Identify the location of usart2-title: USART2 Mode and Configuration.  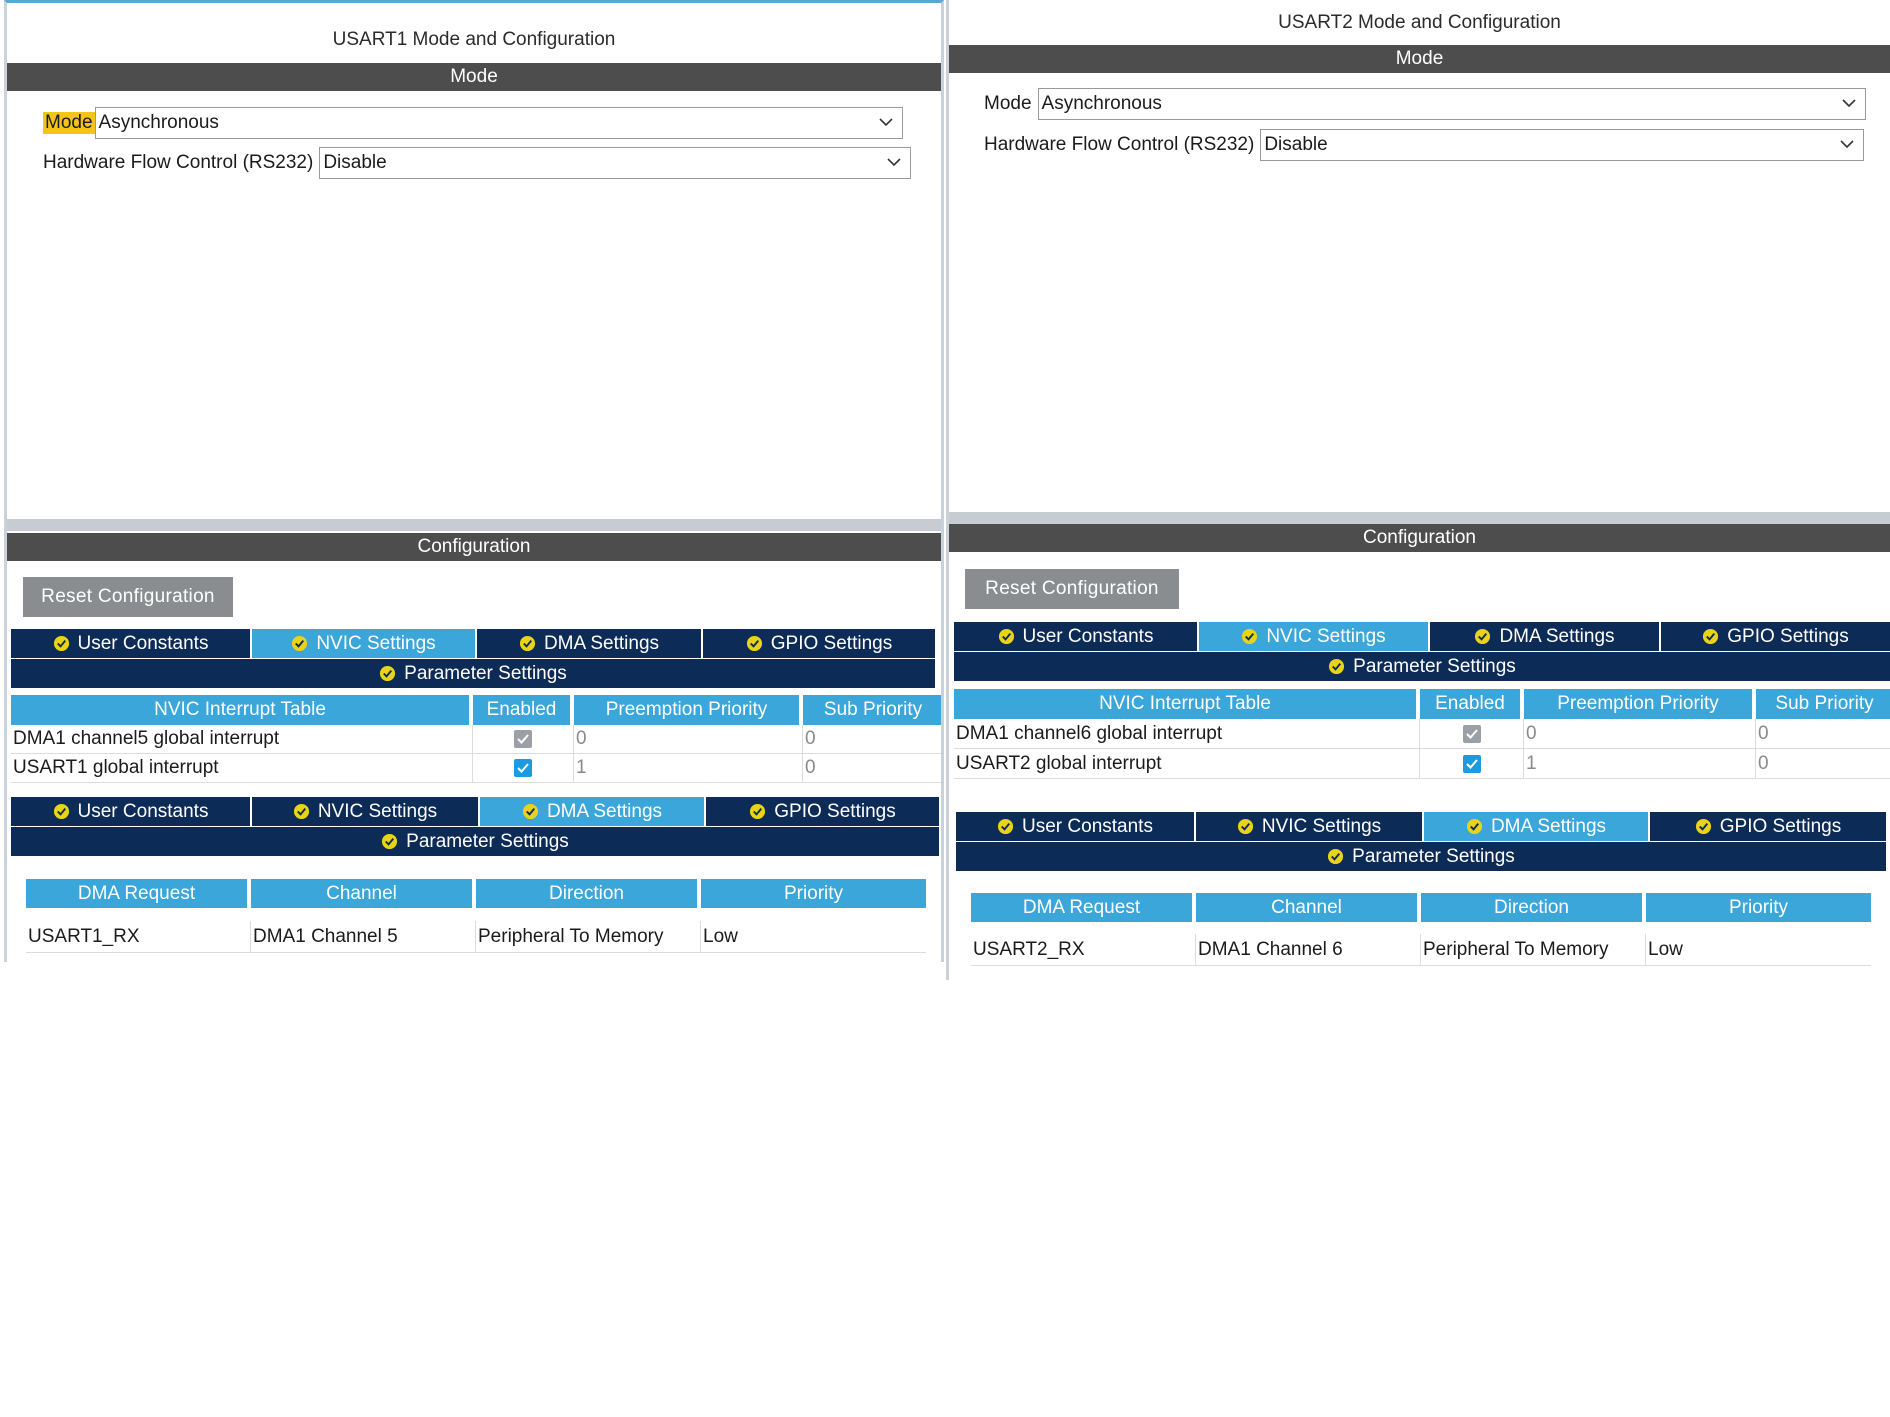
(1419, 22).